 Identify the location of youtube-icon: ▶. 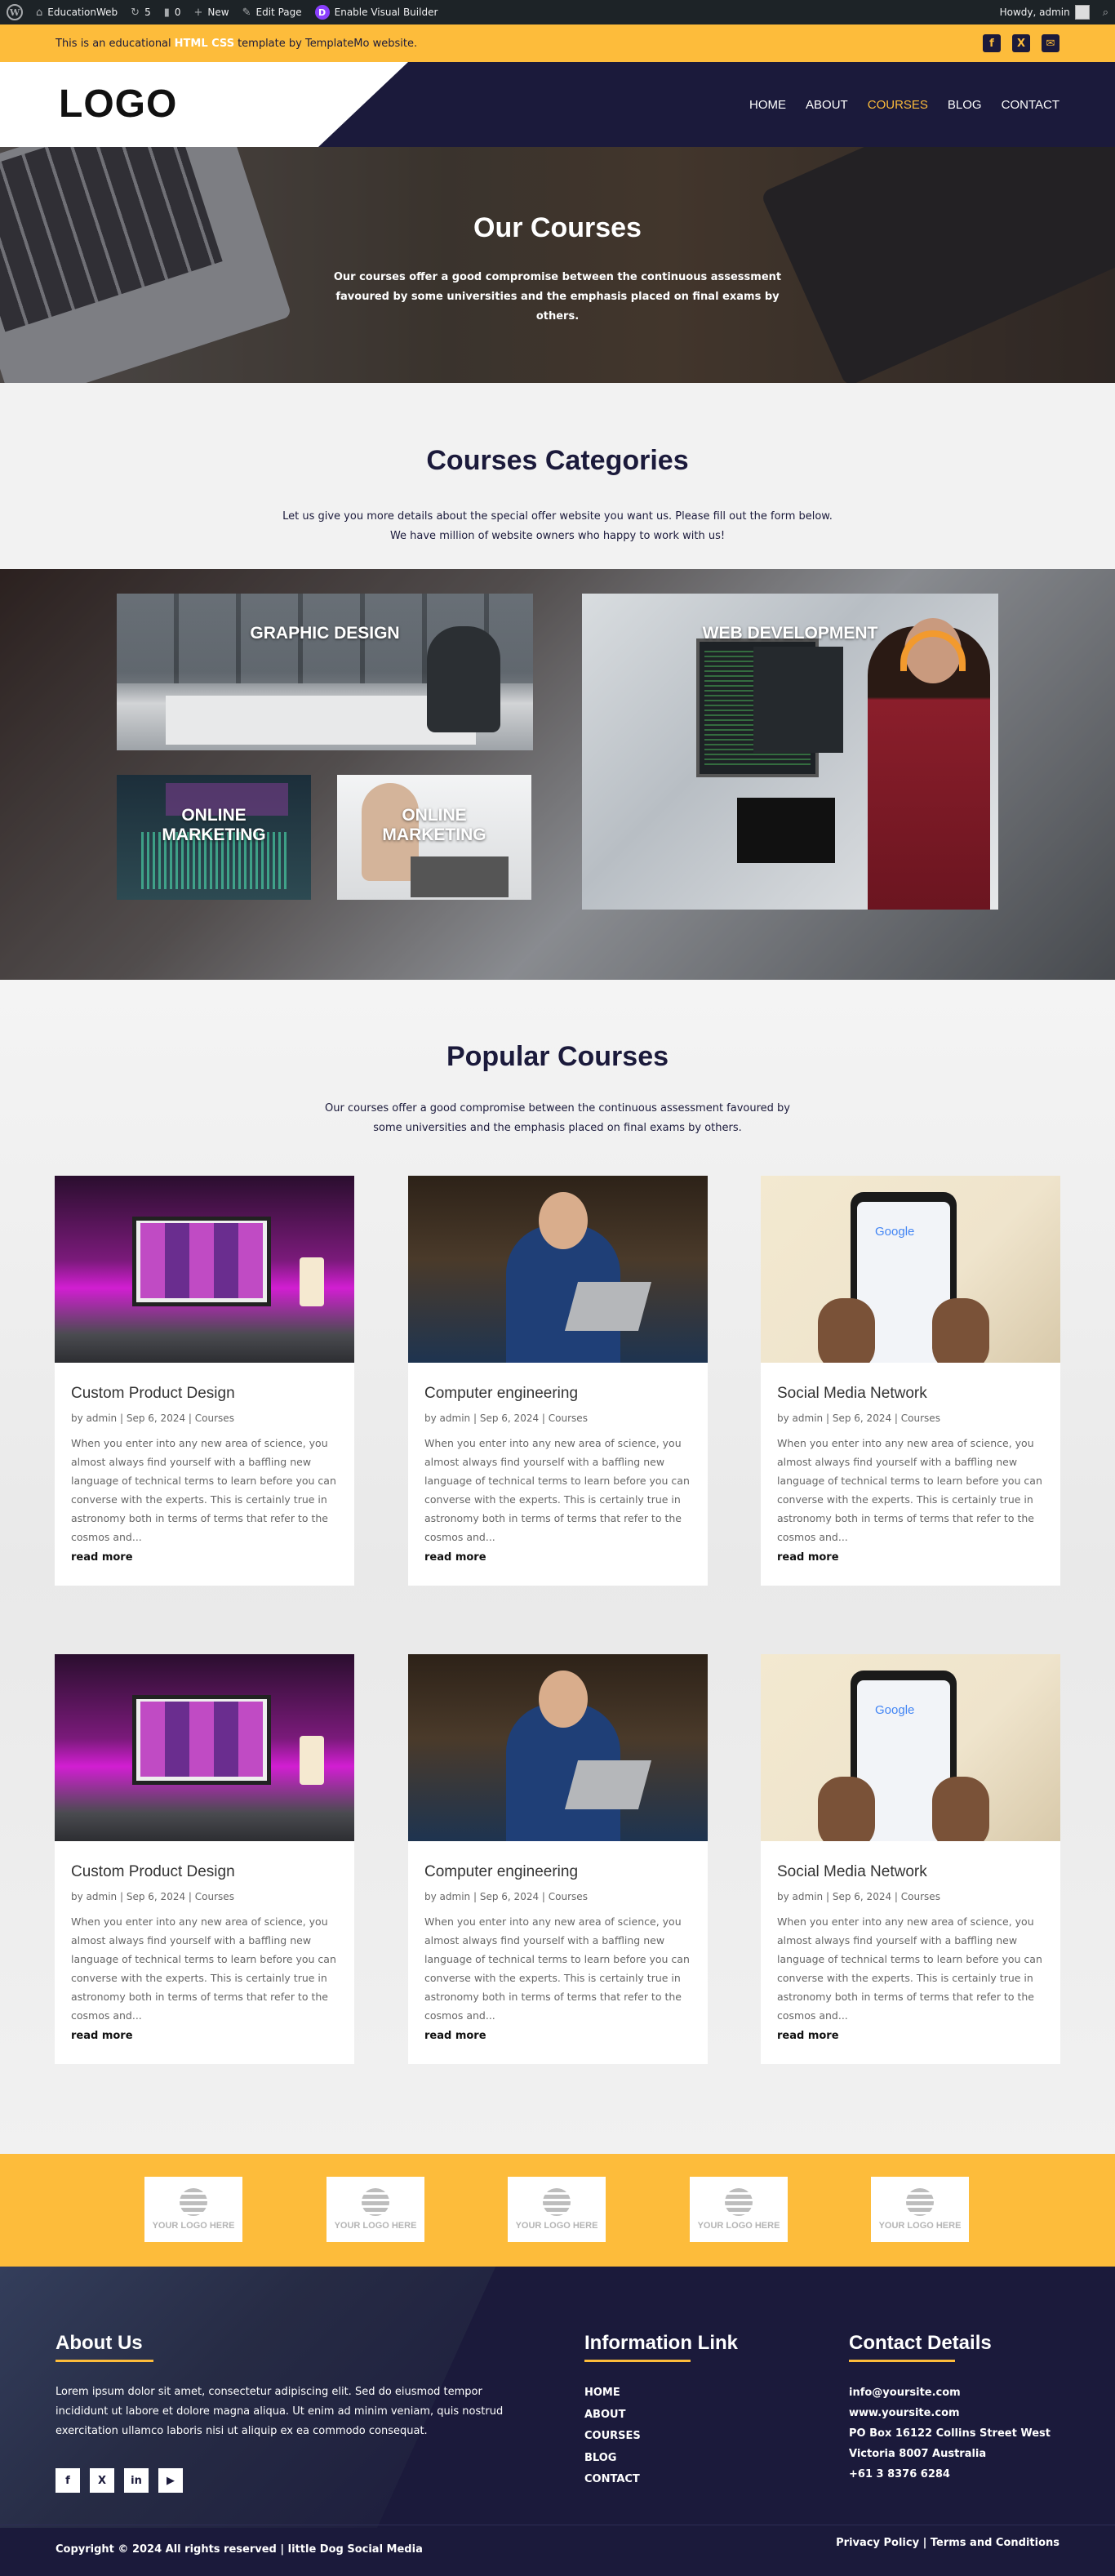
(170, 2480).